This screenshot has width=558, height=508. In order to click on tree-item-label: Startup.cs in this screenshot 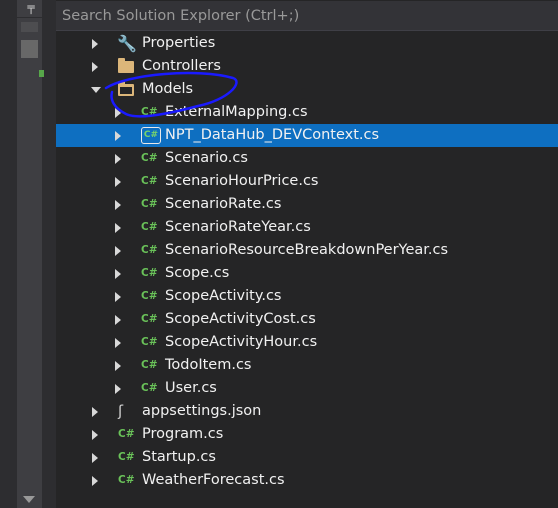, I will do `click(179, 457)`.